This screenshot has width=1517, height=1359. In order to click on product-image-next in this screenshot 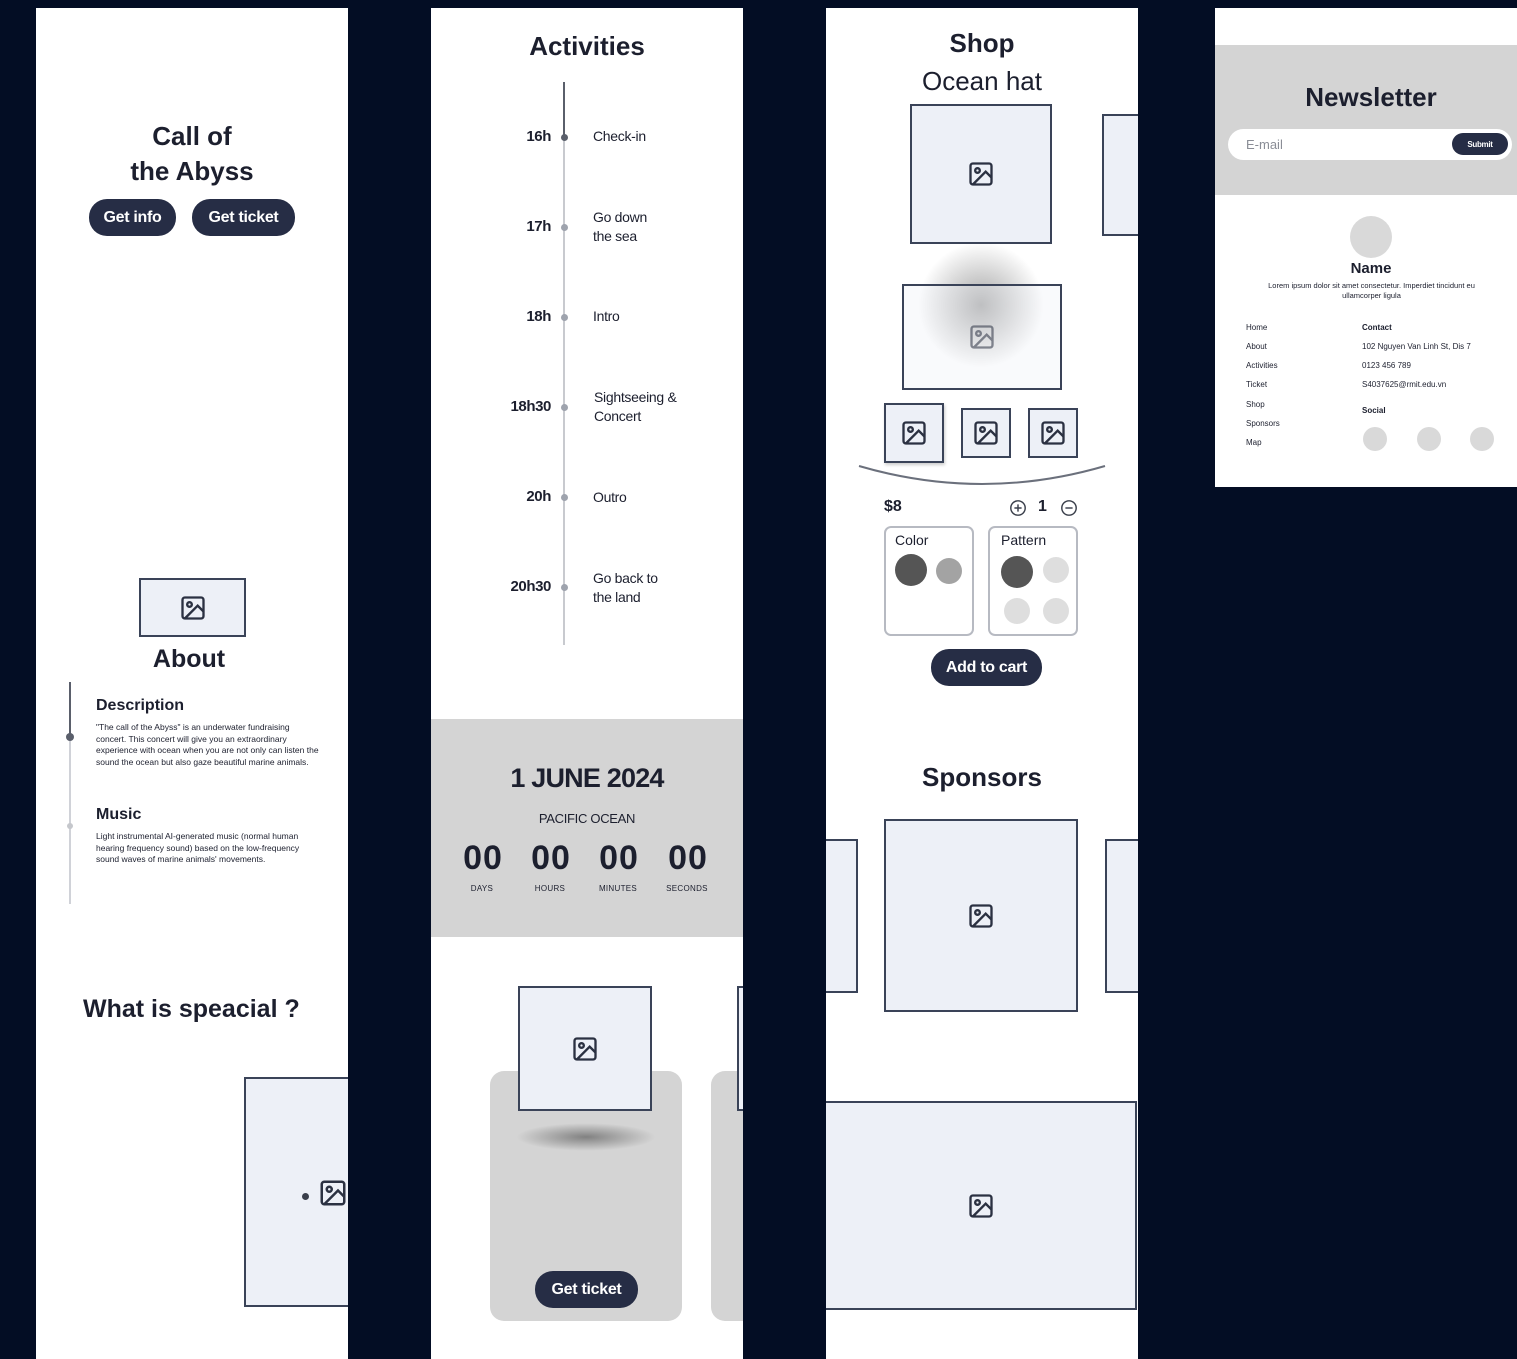, I will do `click(1120, 175)`.